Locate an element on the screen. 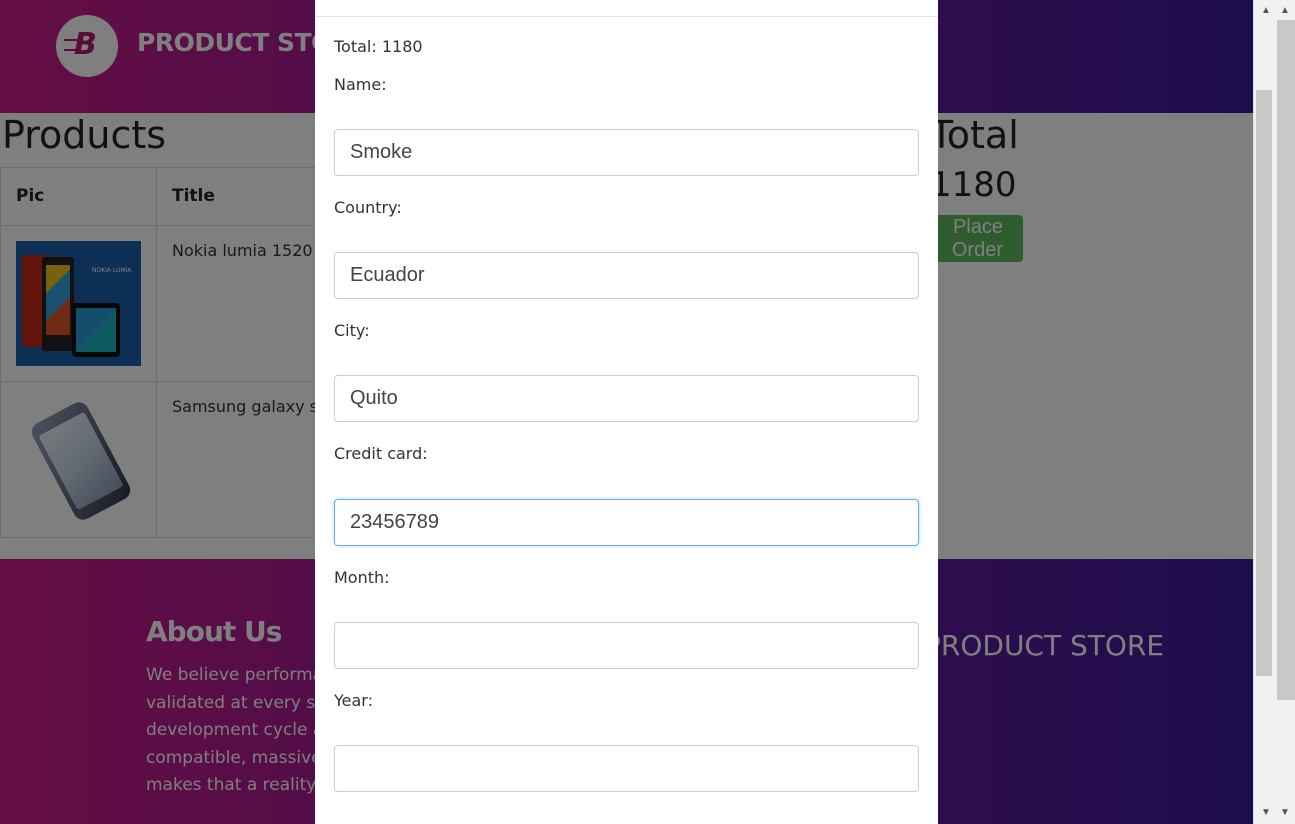 The height and width of the screenshot is (824, 1295). scrollbar-thumb is located at coordinates (1264, 383).